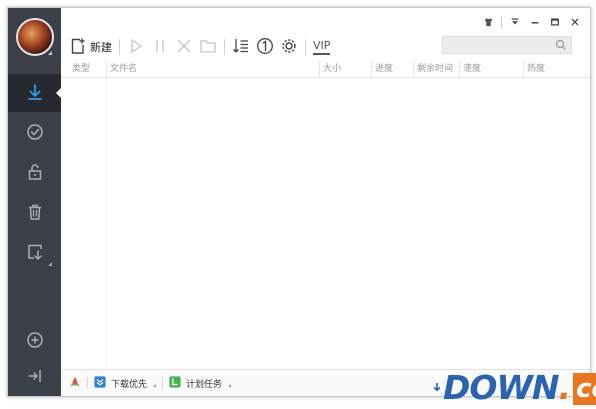 The width and height of the screenshot is (596, 409). What do you see at coordinates (129, 384) in the screenshot?
I see `download-priority-label: 下载优先` at bounding box center [129, 384].